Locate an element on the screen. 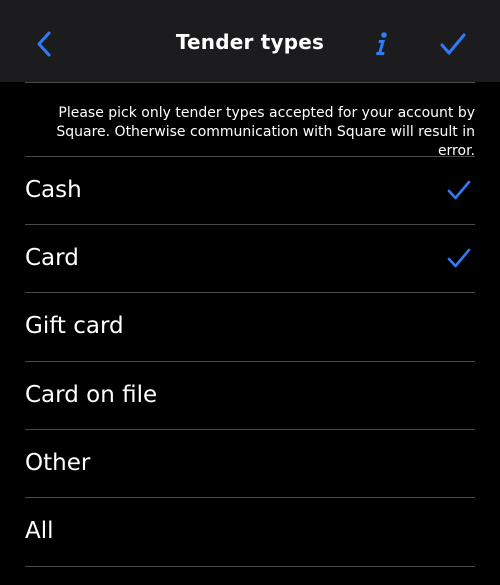 The image size is (500, 585). tender-type-label: Gift card is located at coordinates (74, 326).